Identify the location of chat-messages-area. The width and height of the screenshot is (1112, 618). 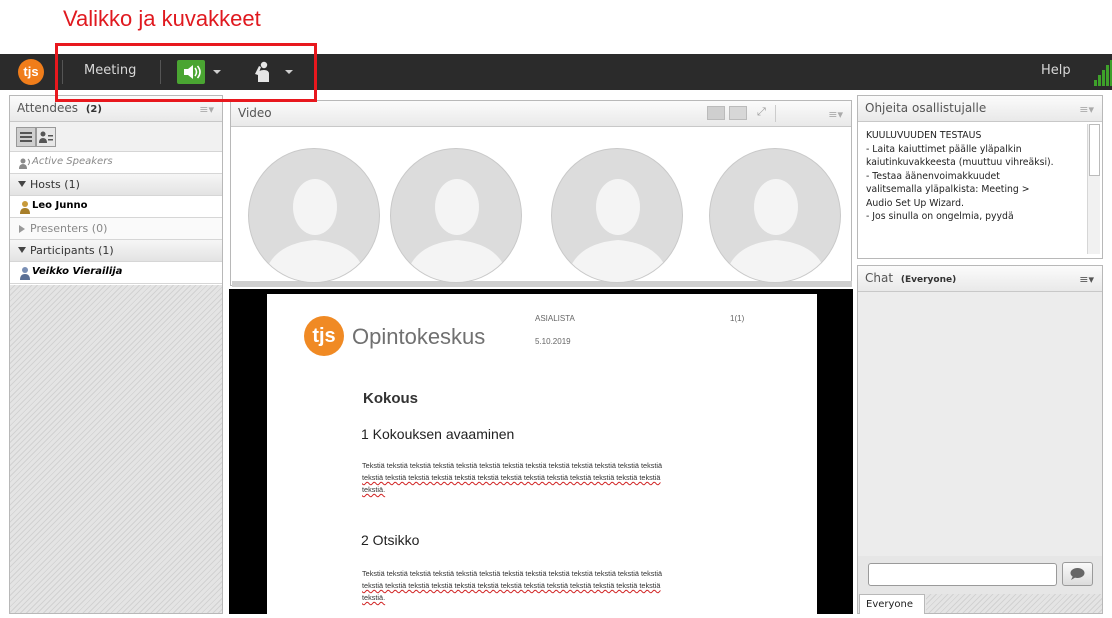
(980, 424).